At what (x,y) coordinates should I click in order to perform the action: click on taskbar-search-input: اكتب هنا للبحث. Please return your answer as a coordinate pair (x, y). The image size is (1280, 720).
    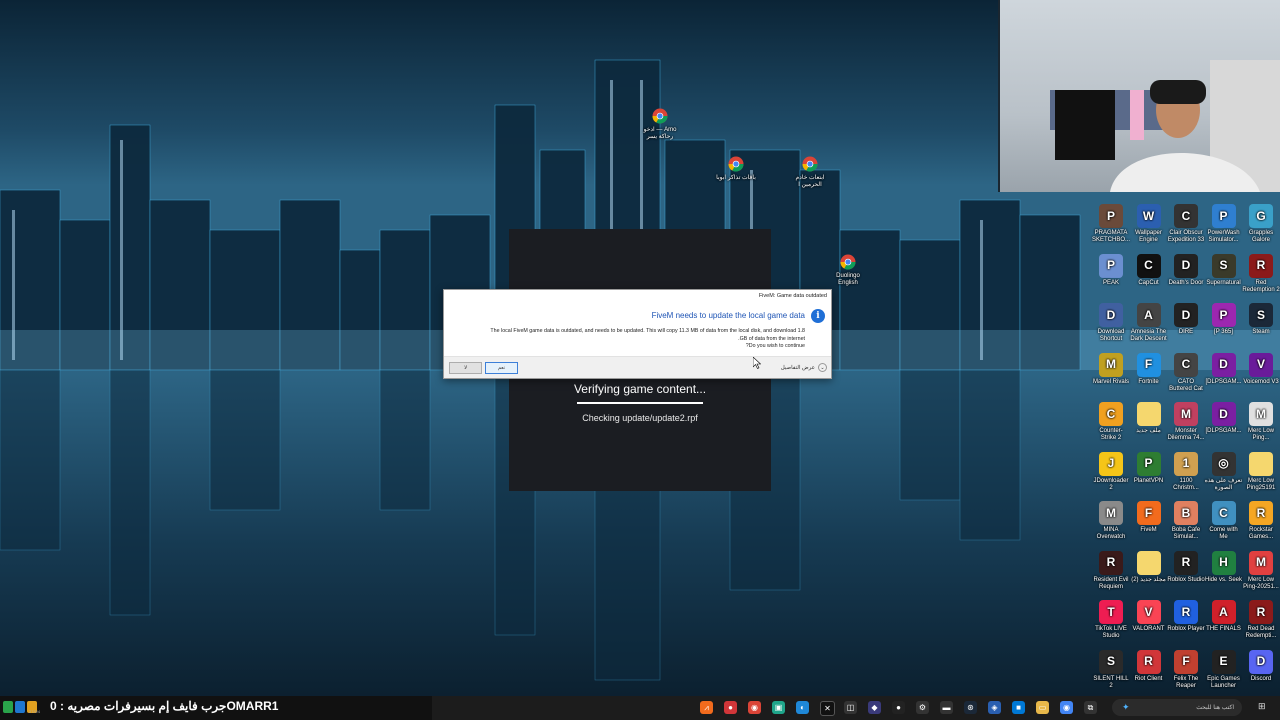
    Looking at the image, I should click on (1177, 707).